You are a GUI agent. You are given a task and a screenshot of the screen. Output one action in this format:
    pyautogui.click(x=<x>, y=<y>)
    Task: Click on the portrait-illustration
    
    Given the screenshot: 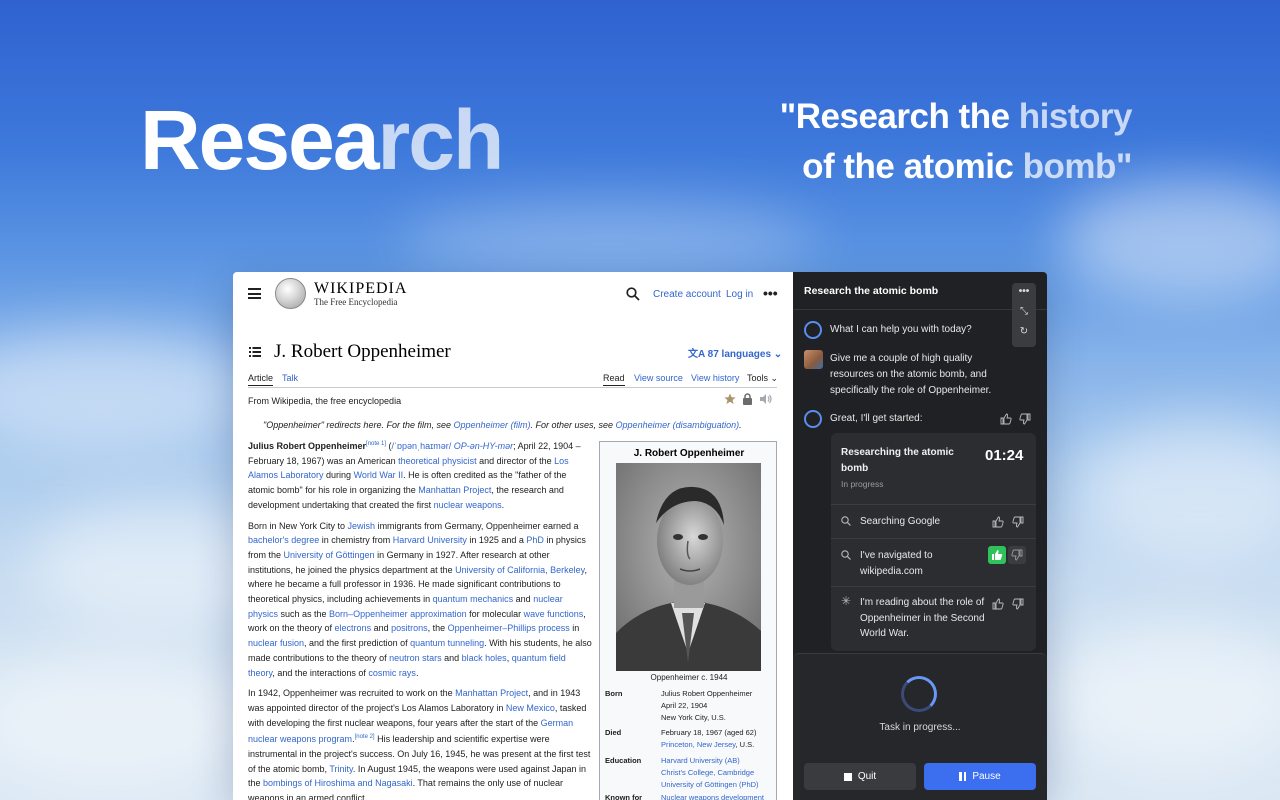 What is the action you would take?
    pyautogui.click(x=688, y=567)
    